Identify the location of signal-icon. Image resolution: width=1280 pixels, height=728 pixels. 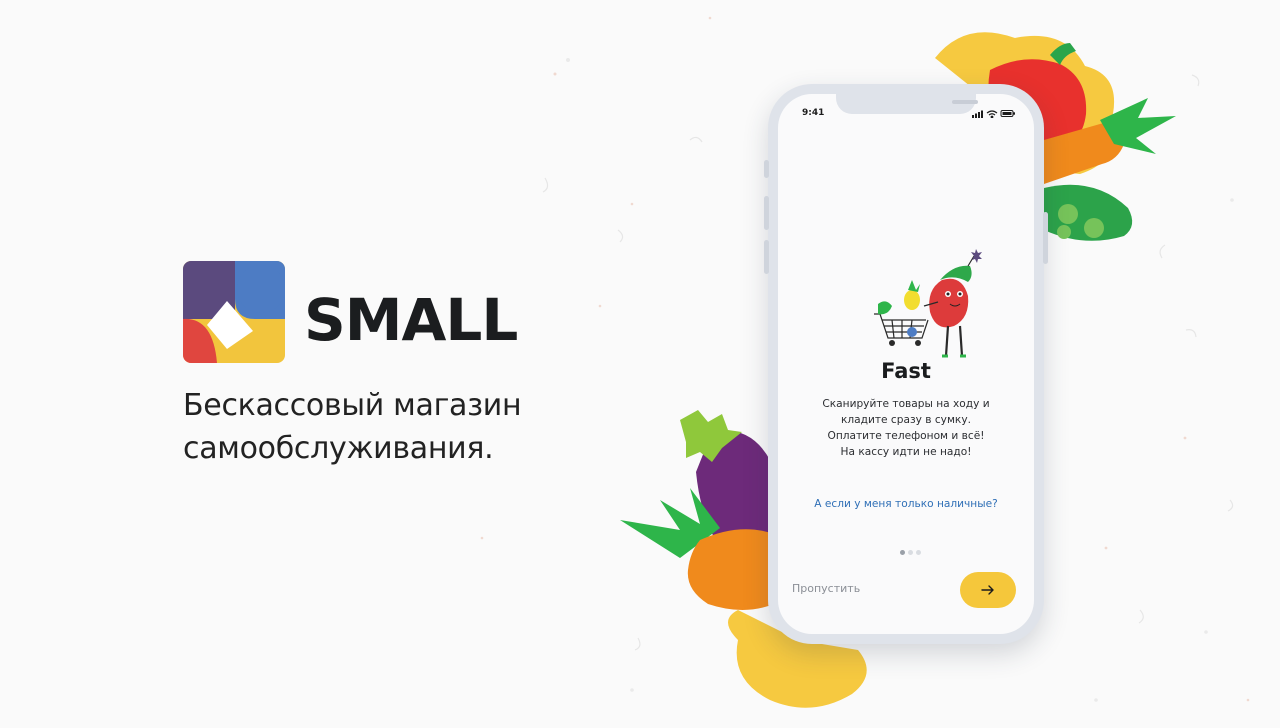
(977, 114).